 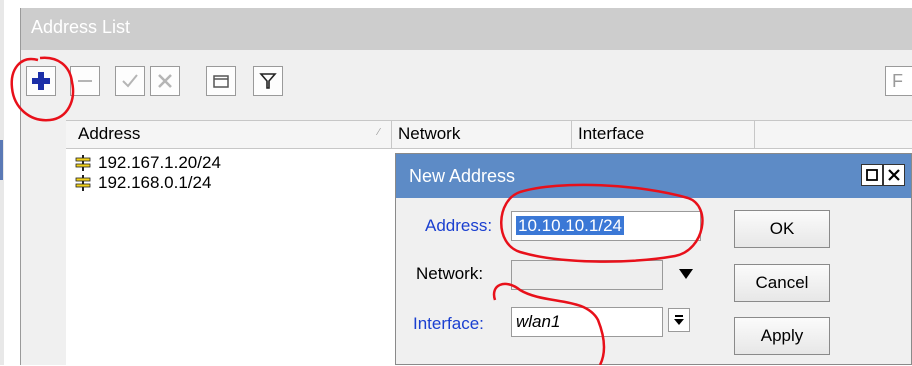 I want to click on maximize-button, so click(x=872, y=175).